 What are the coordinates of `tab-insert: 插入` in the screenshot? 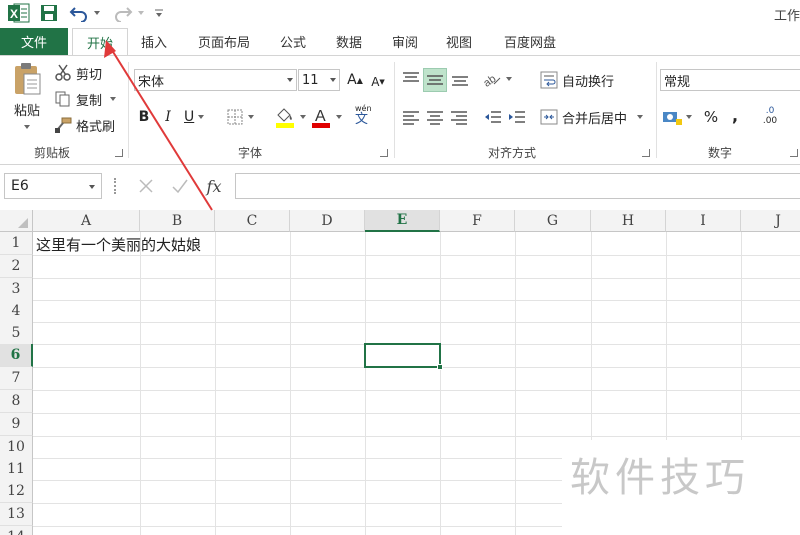 It's located at (154, 41).